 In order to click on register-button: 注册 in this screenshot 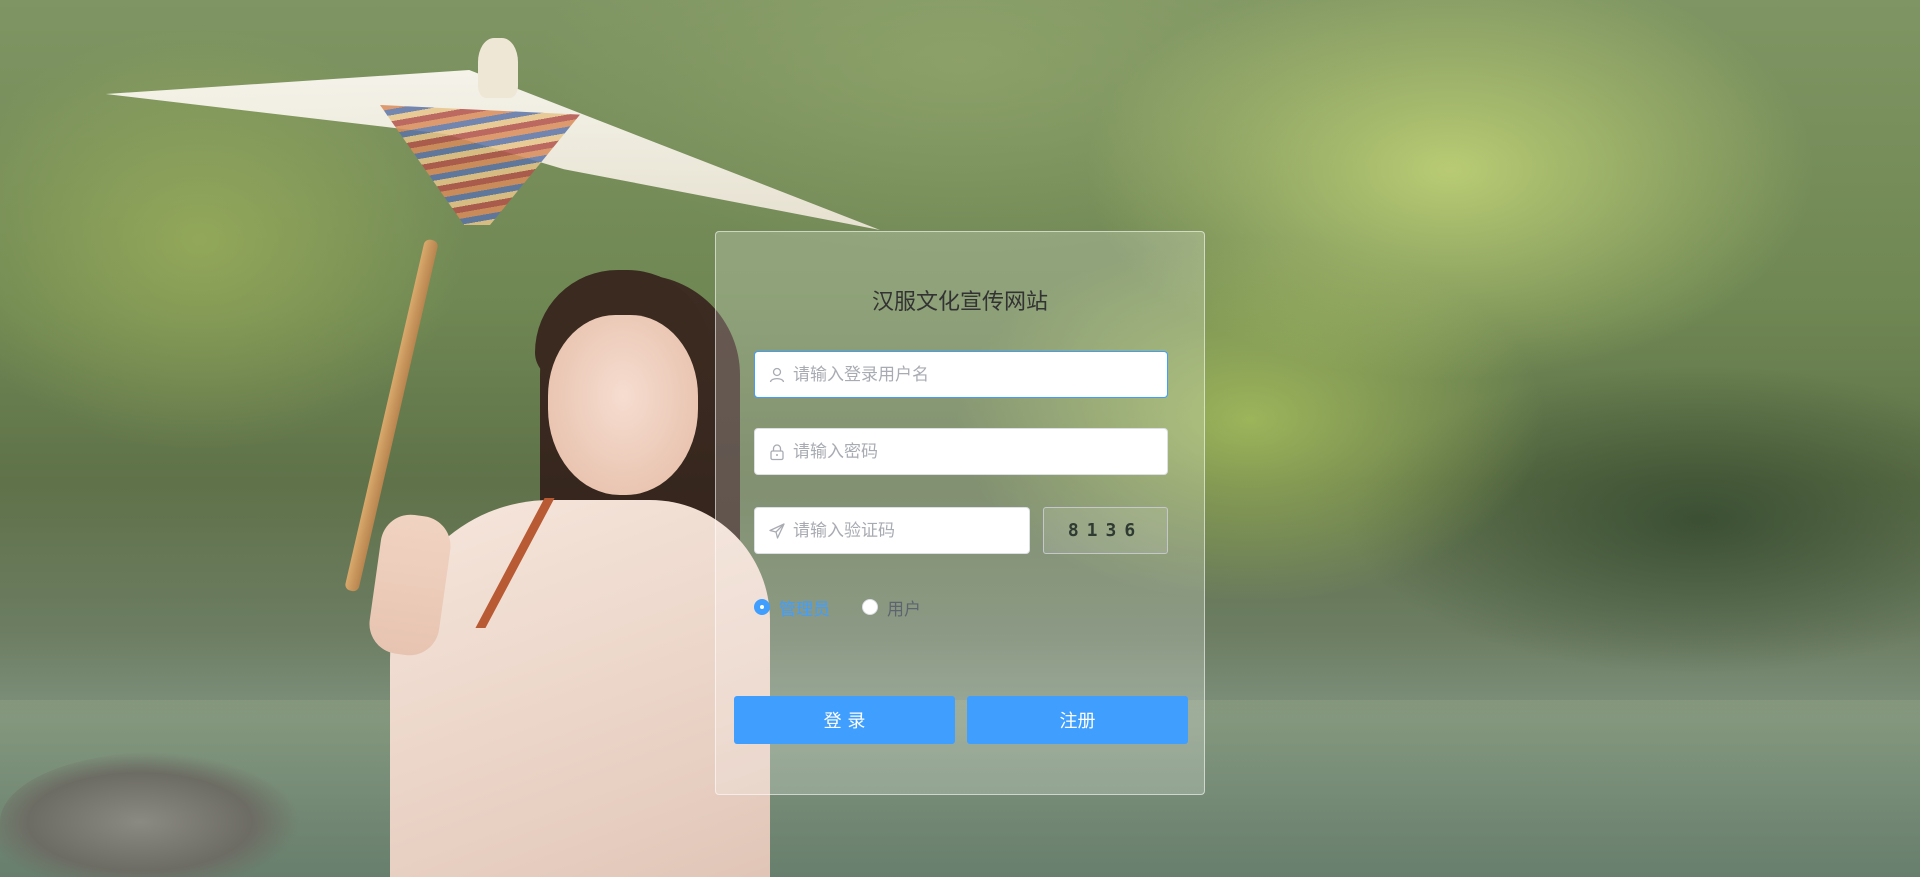, I will do `click(1077, 720)`.